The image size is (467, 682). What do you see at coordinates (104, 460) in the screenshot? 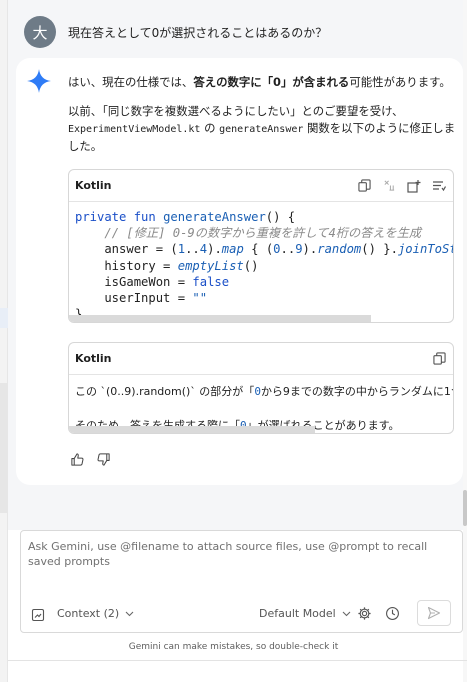
I see `thumbs-down-icon` at bounding box center [104, 460].